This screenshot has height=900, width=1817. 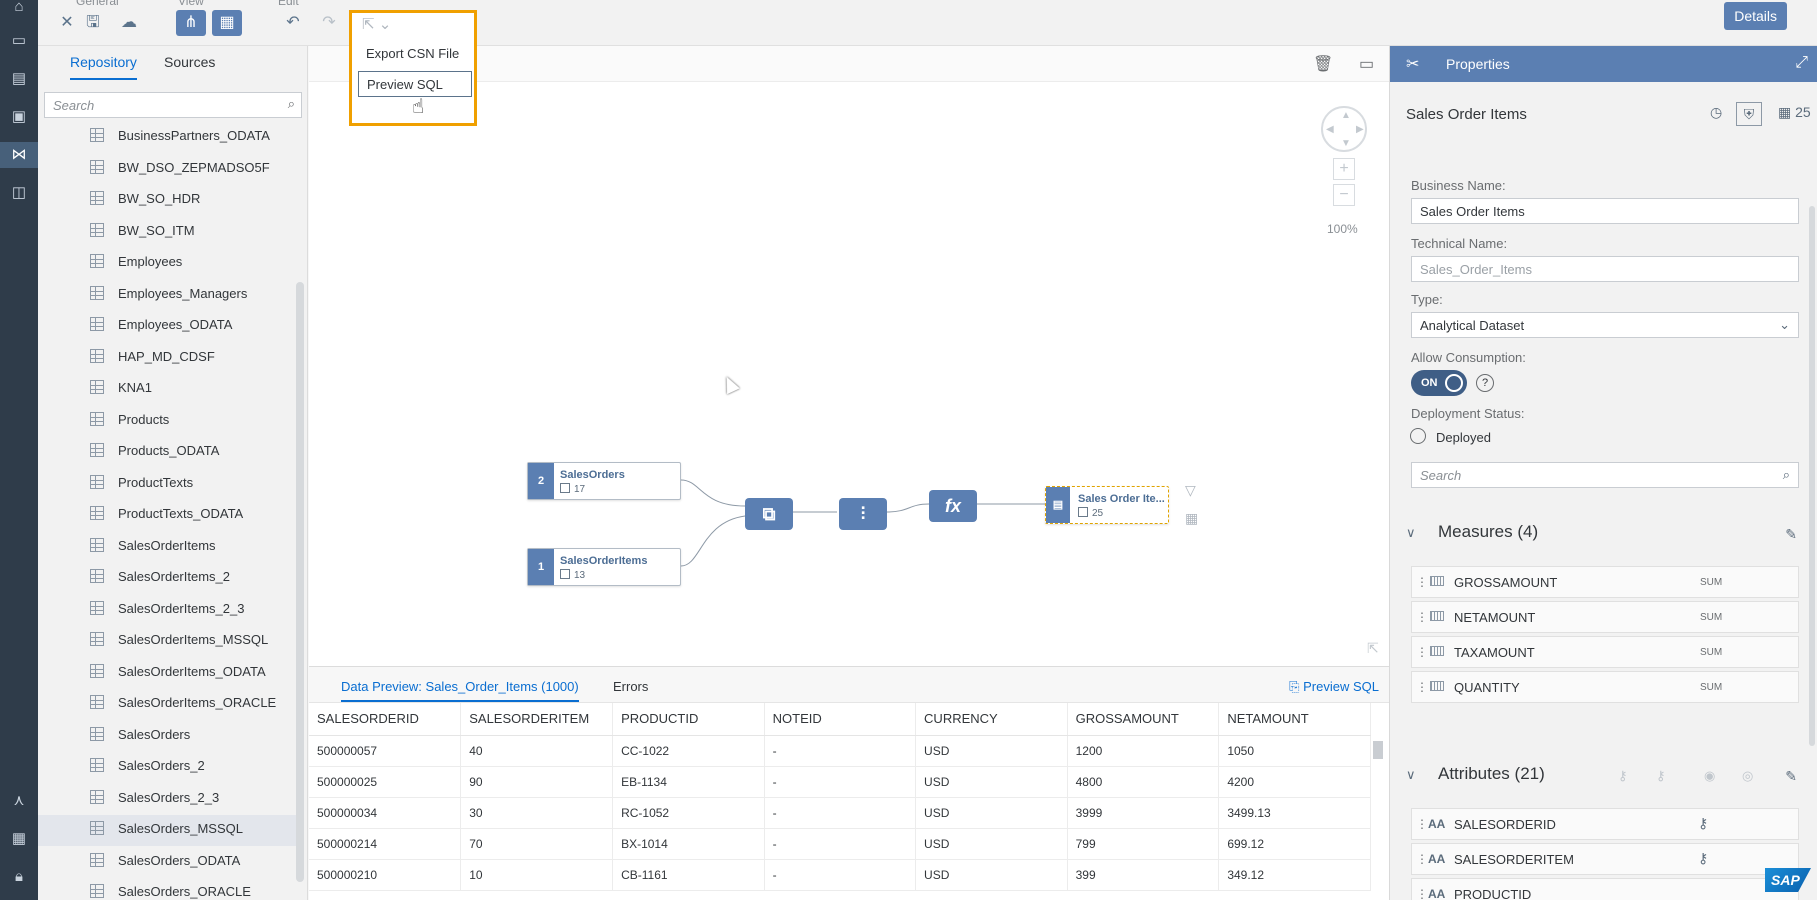 What do you see at coordinates (167, 295) in the screenshot?
I see `repository-item: Employees_Managers` at bounding box center [167, 295].